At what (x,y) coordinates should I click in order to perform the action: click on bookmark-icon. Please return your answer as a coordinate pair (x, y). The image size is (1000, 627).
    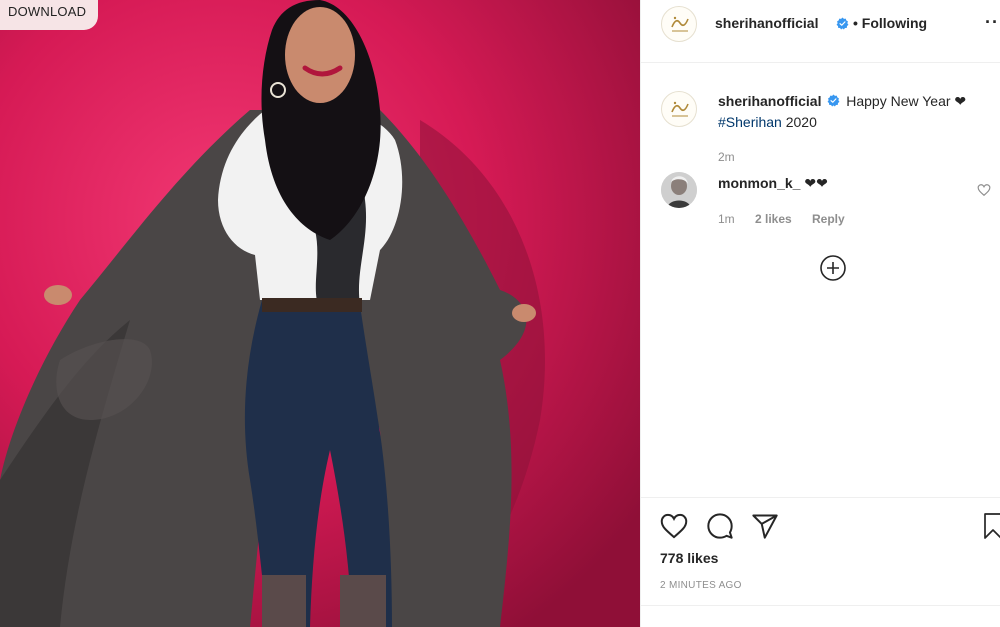
    Looking at the image, I should click on (991, 526).